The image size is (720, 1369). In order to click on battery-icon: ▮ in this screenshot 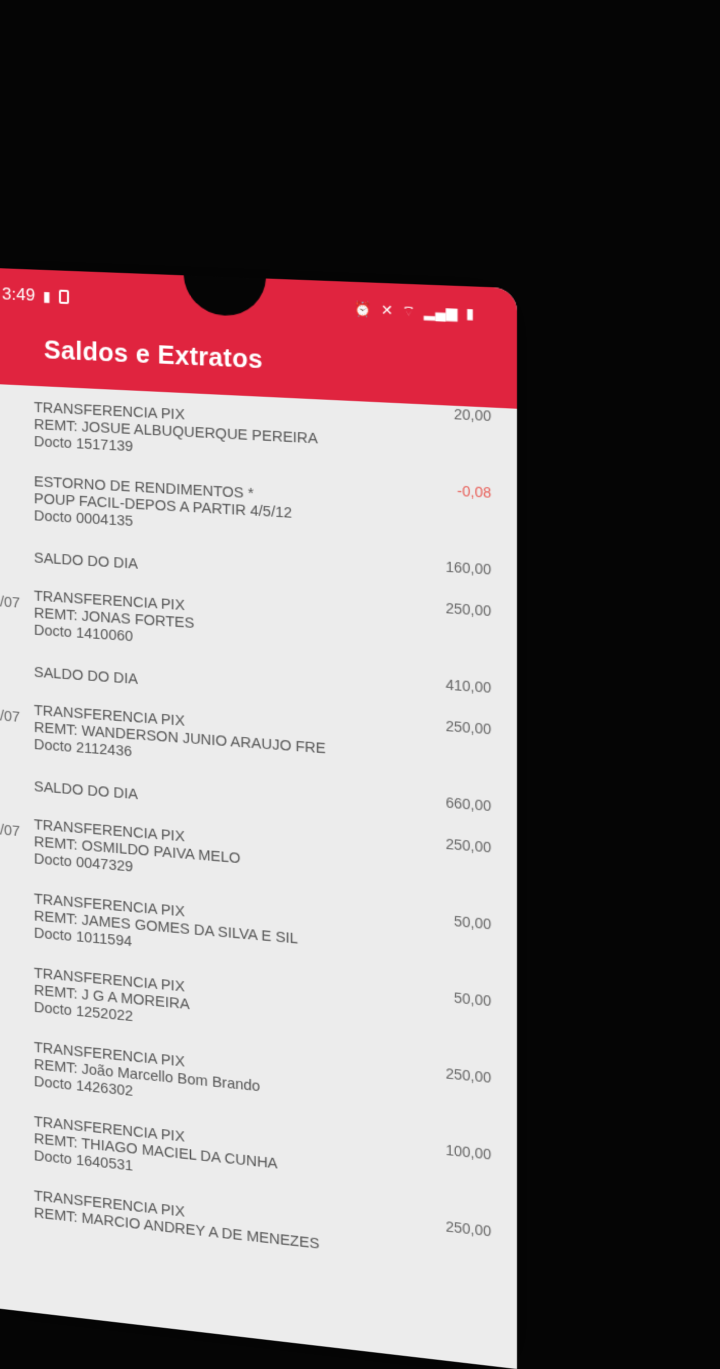, I will do `click(470, 313)`.